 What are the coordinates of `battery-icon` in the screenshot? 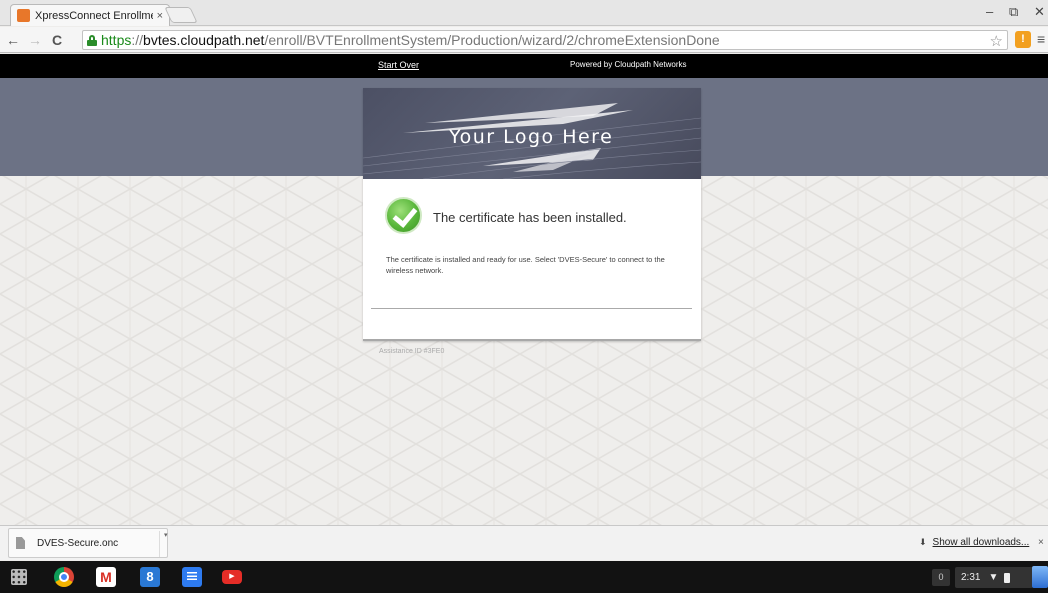 It's located at (1007, 577).